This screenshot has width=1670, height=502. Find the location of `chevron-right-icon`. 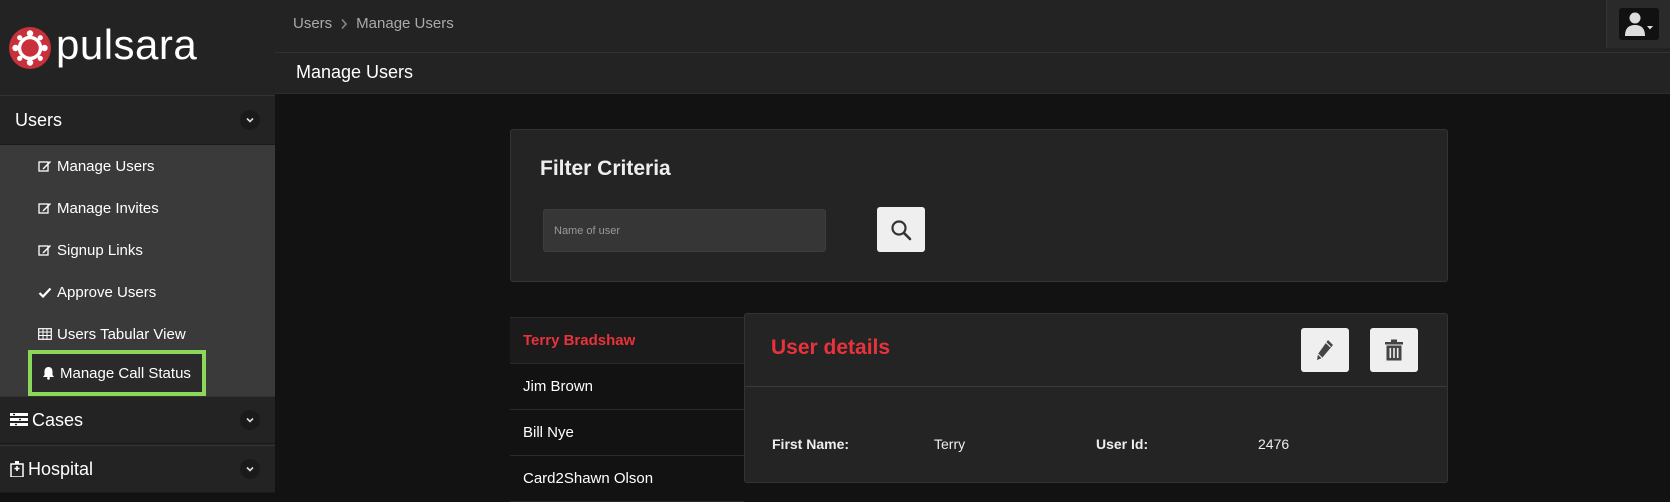

chevron-right-icon is located at coordinates (344, 24).